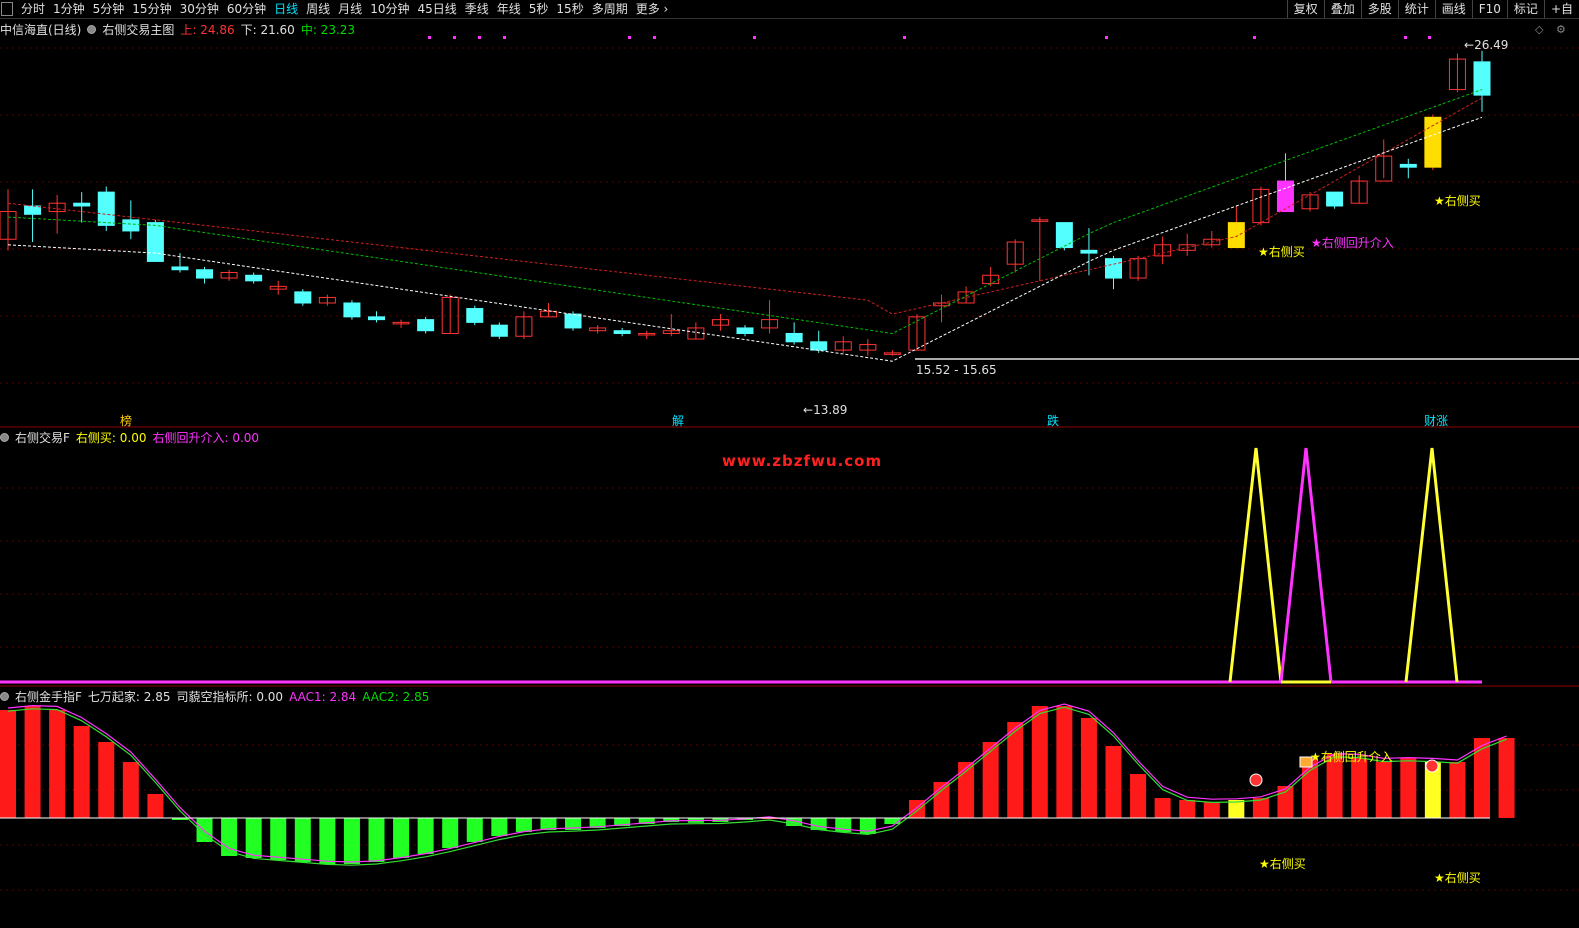 The width and height of the screenshot is (1579, 928). I want to click on upper-band-value: 上: 24.86, so click(207, 30).